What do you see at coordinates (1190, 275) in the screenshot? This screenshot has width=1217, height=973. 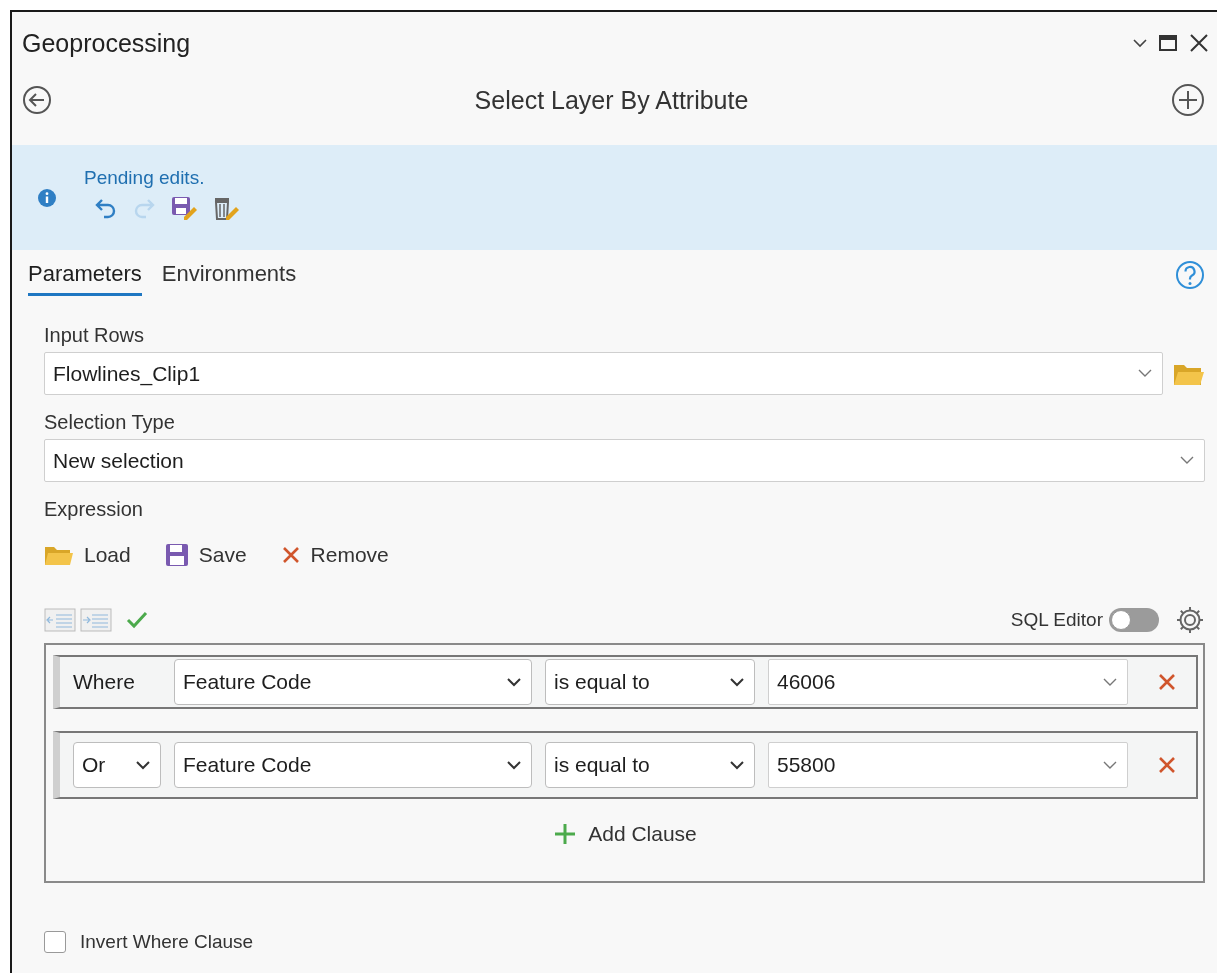 I see `help-icon` at bounding box center [1190, 275].